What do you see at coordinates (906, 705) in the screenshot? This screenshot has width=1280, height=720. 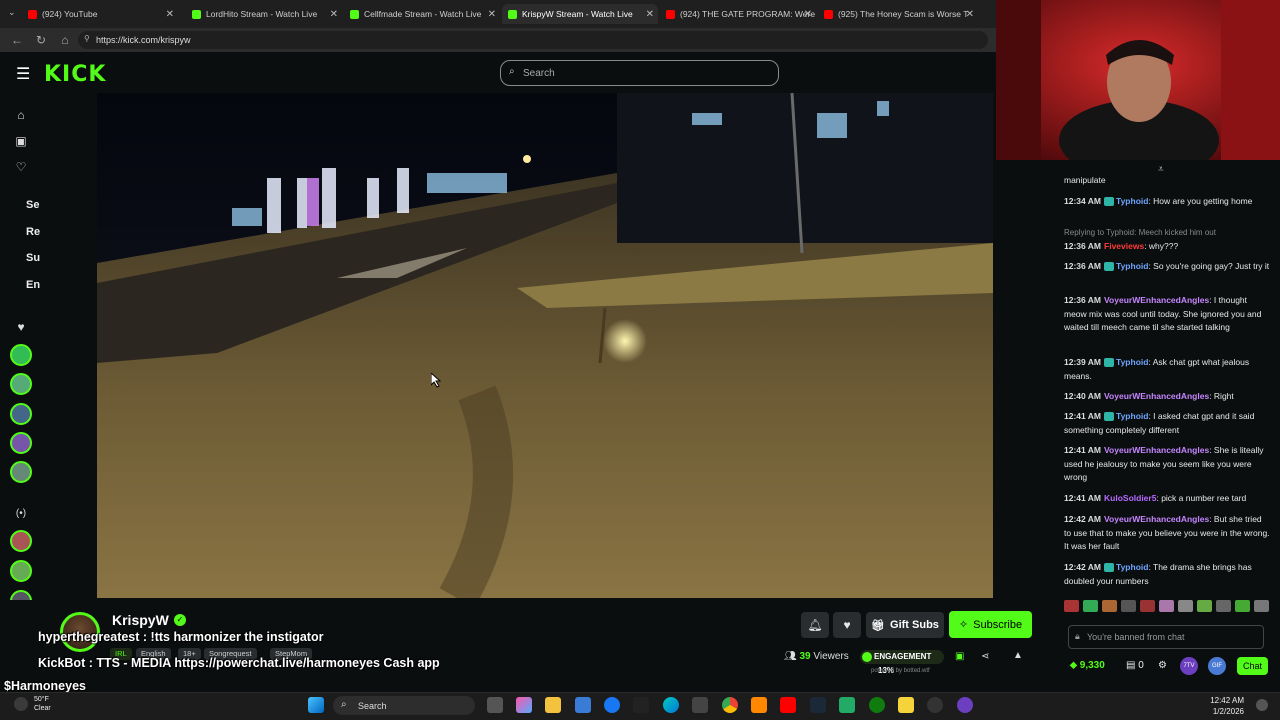 I see `sticky-notes-icon` at bounding box center [906, 705].